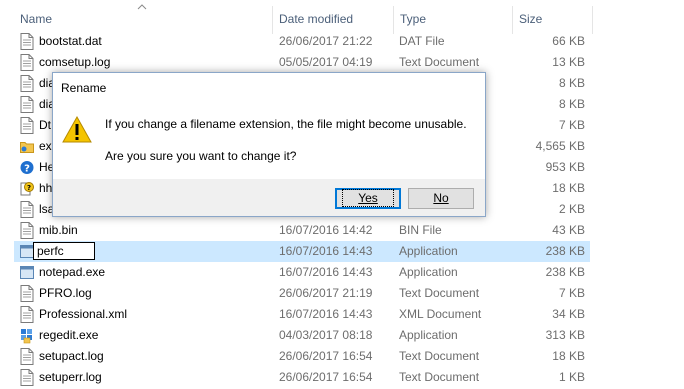  I want to click on file-size: 34 KB, so click(568, 314).